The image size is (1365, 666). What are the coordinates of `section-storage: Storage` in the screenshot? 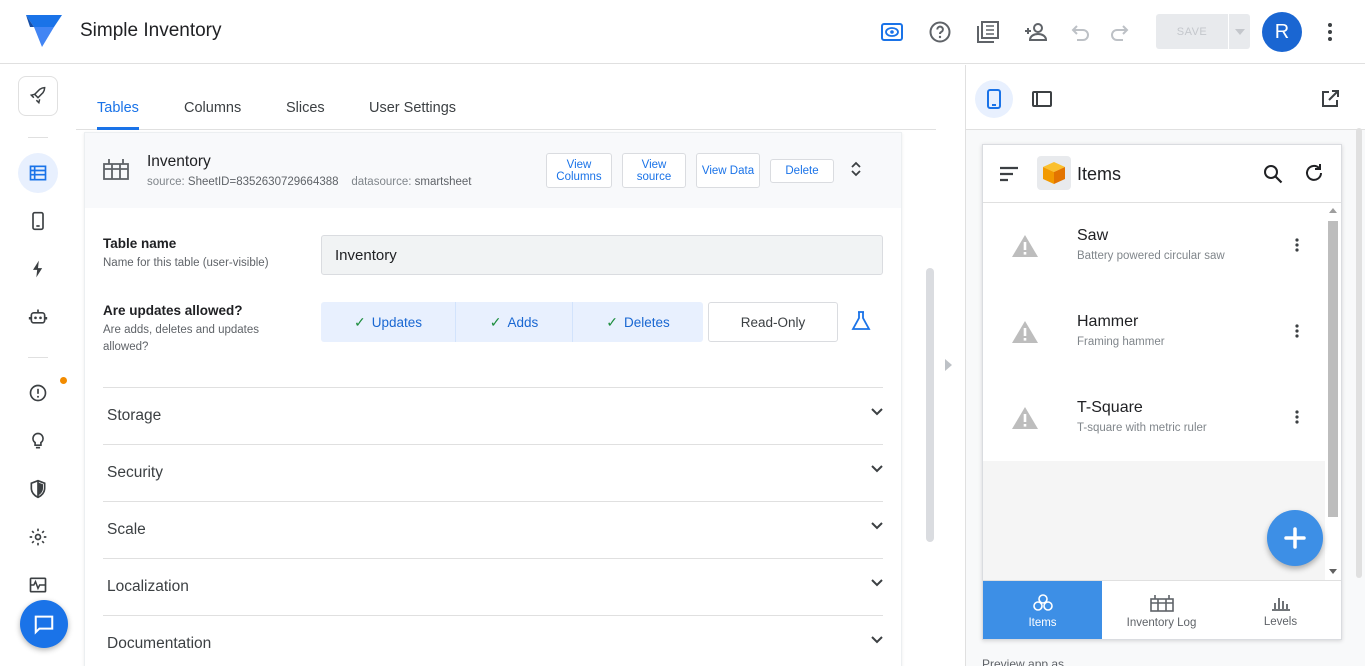 It's located at (493, 415).